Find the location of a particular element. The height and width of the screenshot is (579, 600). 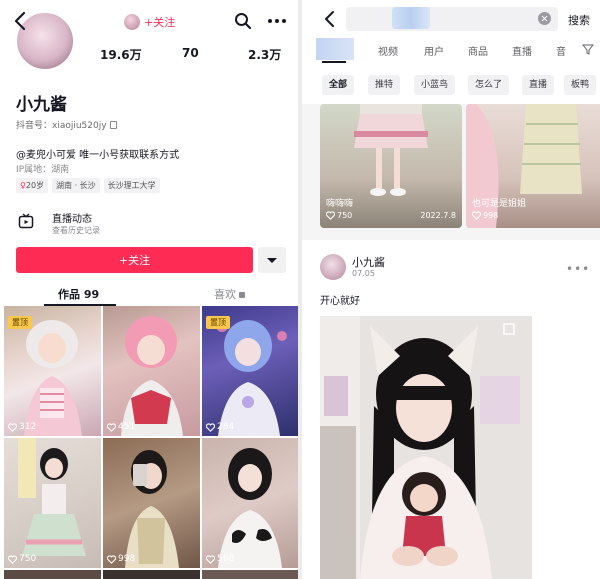

video-likes-count: 451 is located at coordinates (127, 427).